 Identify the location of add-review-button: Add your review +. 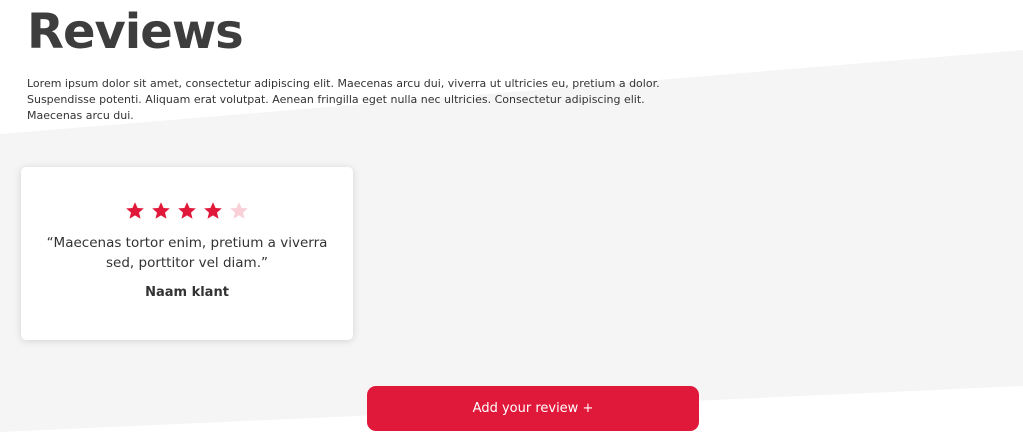
(533, 408).